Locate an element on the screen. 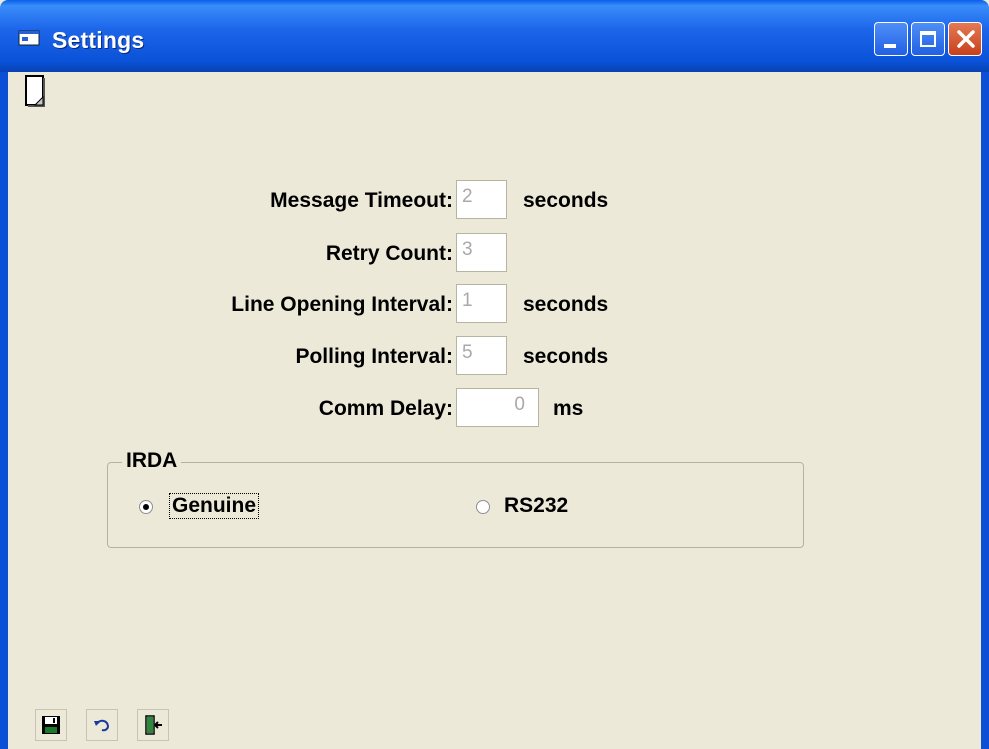  irda-group-title: IRDA is located at coordinates (152, 461).